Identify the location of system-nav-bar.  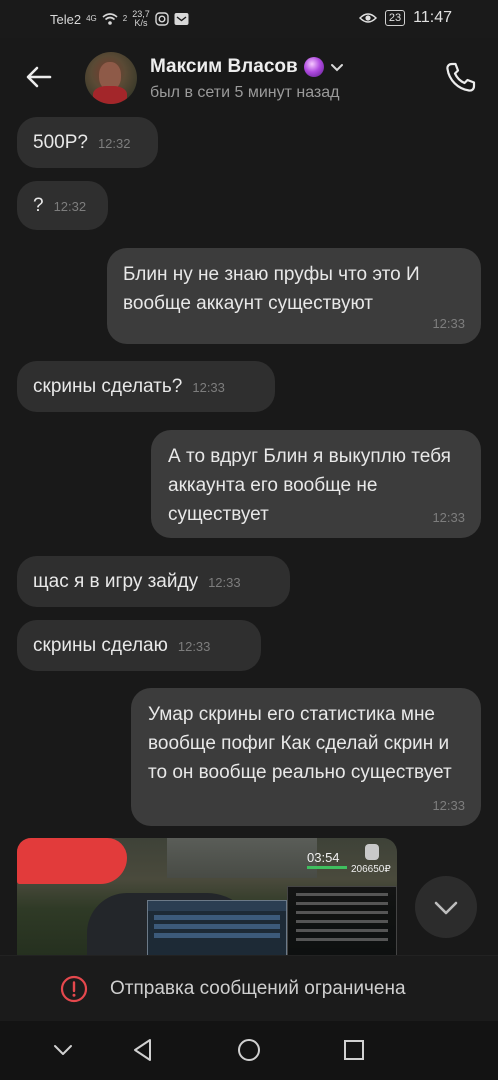
(249, 1050).